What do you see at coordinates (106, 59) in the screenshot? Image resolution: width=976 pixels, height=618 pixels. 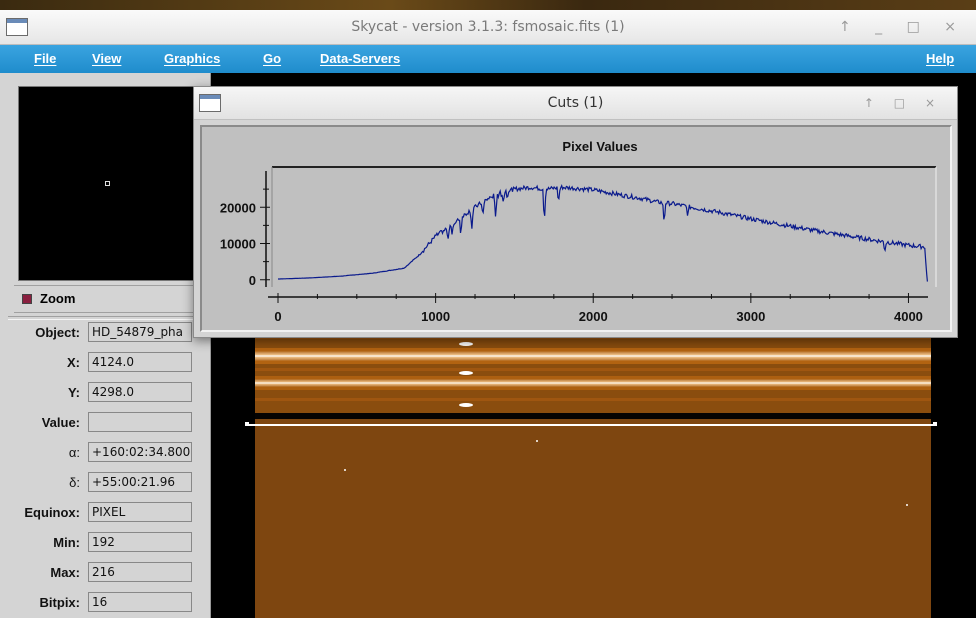 I see `menu-view: View` at bounding box center [106, 59].